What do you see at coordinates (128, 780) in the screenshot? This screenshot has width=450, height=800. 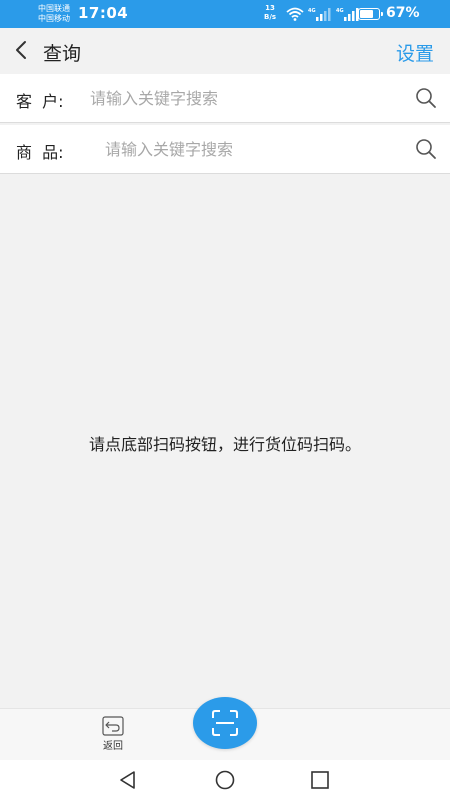 I see `nav-back-icon` at bounding box center [128, 780].